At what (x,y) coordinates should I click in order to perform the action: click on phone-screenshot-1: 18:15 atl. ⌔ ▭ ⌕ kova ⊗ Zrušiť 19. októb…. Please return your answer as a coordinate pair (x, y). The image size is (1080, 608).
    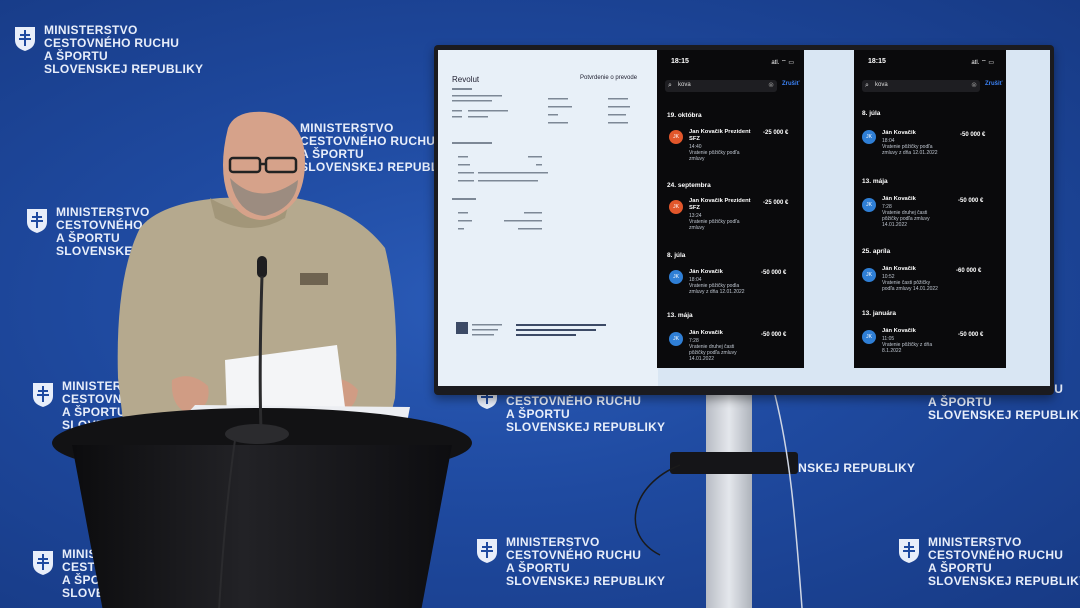
    Looking at the image, I should click on (730, 209).